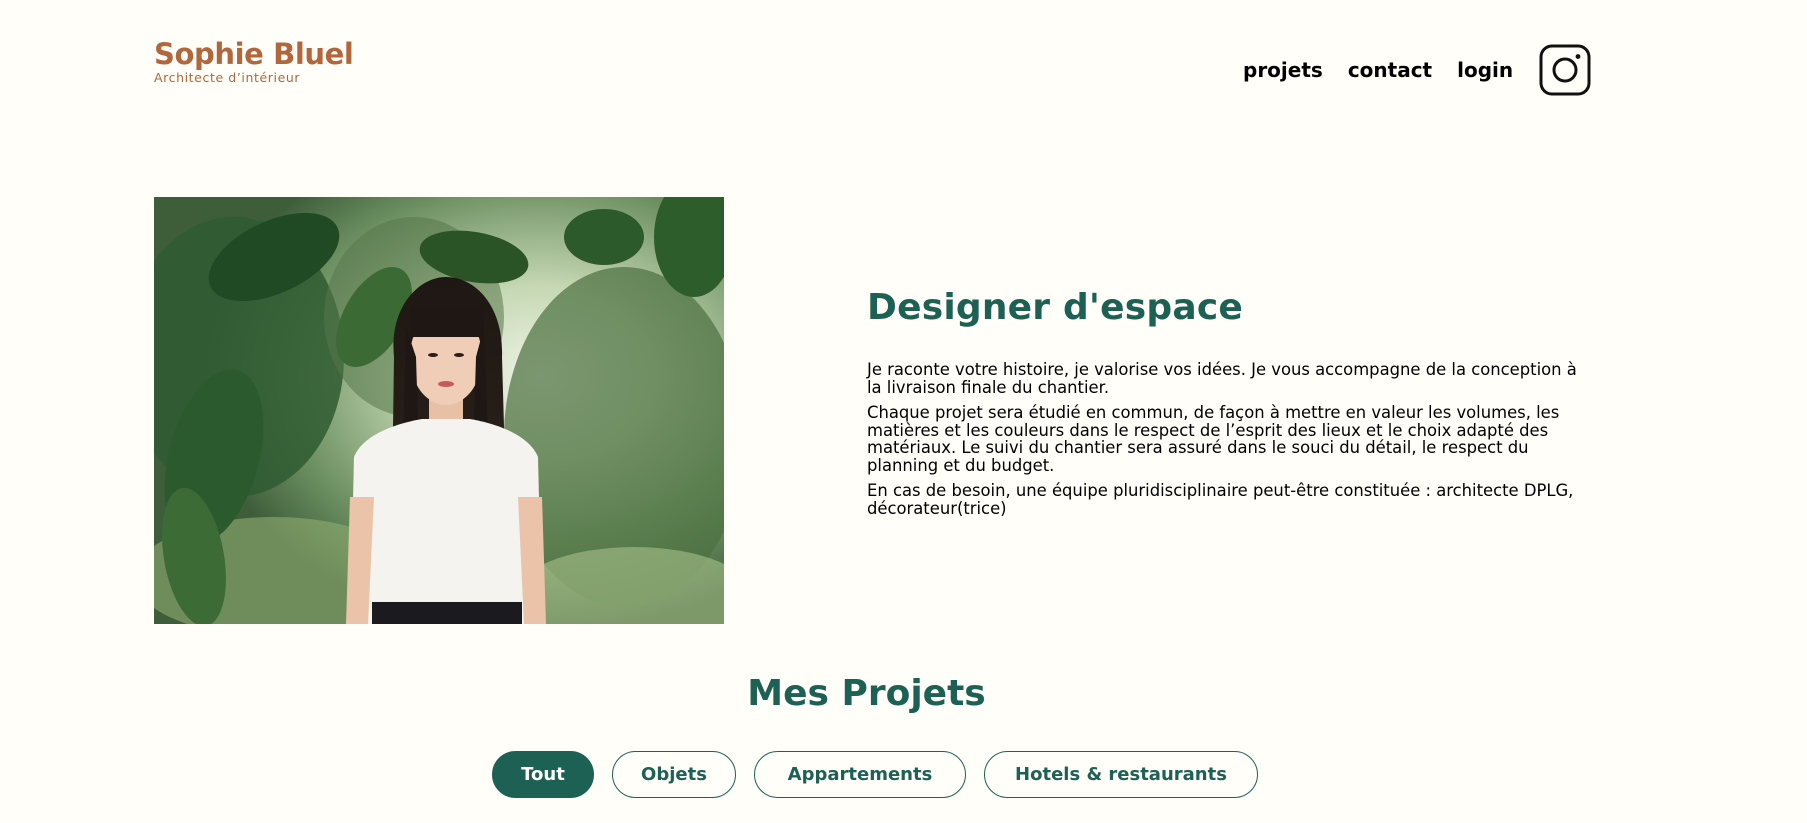  I want to click on filter-button-tout: Tout, so click(543, 774).